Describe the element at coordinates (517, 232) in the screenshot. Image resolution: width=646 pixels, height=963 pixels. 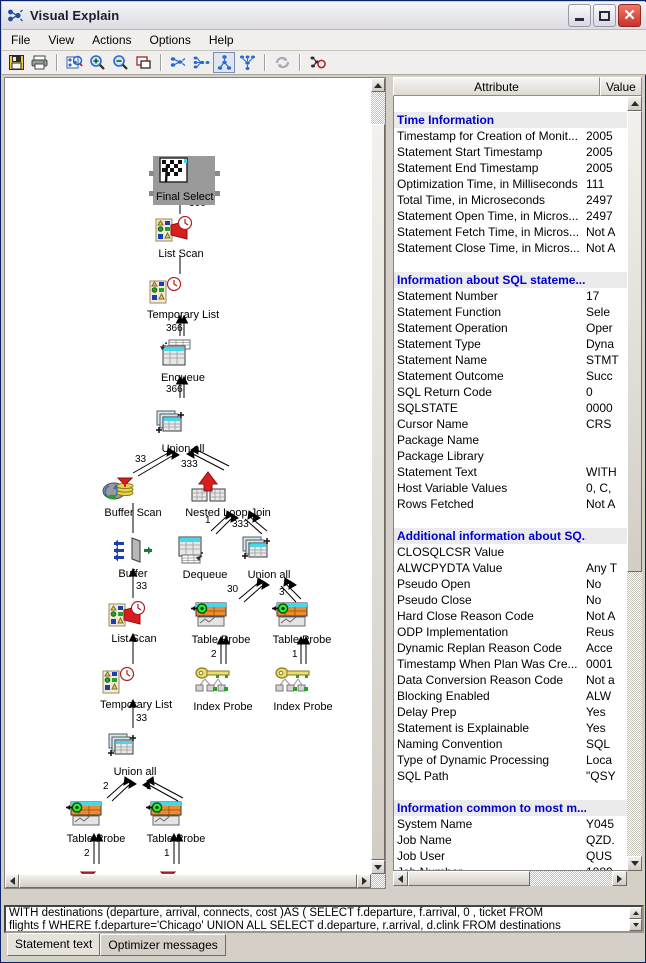
I see `table-row: Statement Fetch Time, in Micros... Not A` at that location.